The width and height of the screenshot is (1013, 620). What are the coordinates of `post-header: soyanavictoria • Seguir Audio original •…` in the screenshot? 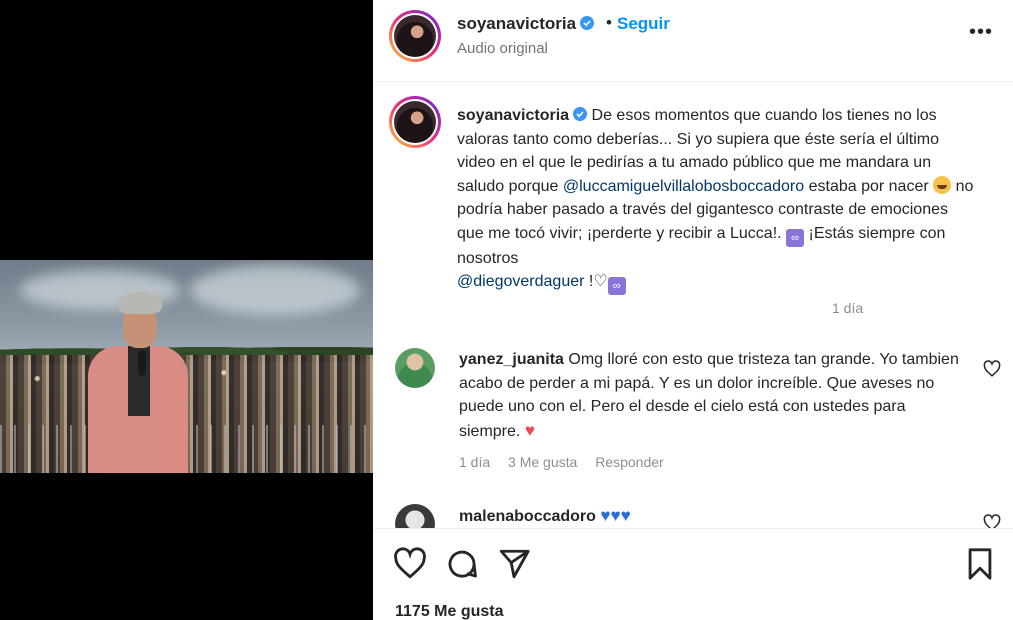 It's located at (693, 41).